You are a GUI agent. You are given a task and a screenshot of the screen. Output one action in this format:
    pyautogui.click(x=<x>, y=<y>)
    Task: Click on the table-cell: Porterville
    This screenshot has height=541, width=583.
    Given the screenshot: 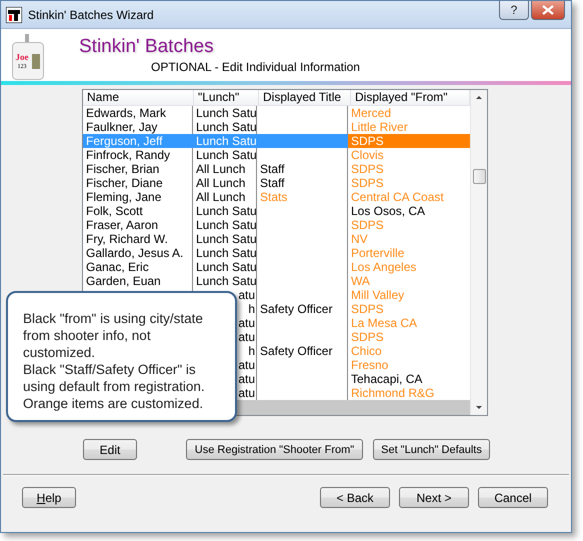 What is the action you would take?
    pyautogui.click(x=377, y=253)
    